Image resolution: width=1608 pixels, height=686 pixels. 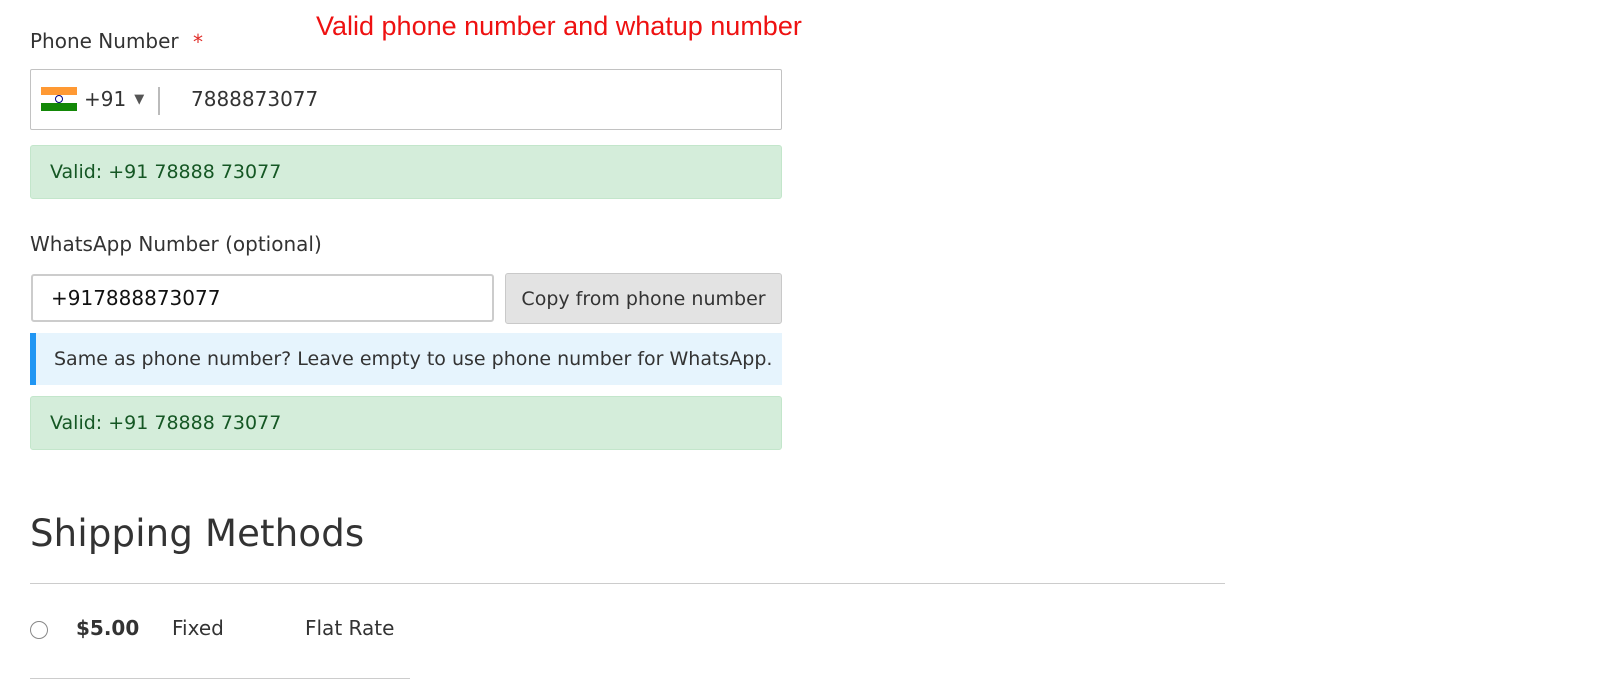 I want to click on india-flag-icon, so click(x=59, y=99).